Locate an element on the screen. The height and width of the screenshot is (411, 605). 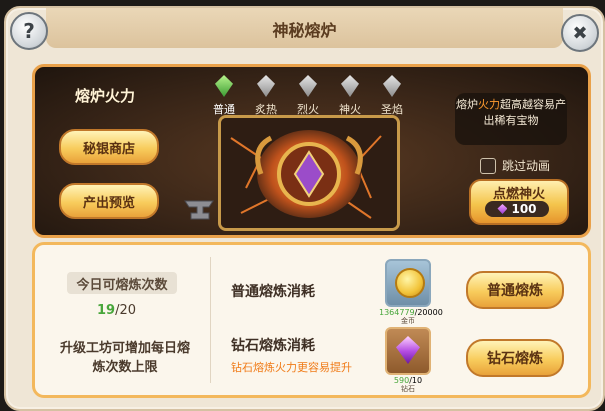
diamond-name: 钻石 is located at coordinates (408, 389).